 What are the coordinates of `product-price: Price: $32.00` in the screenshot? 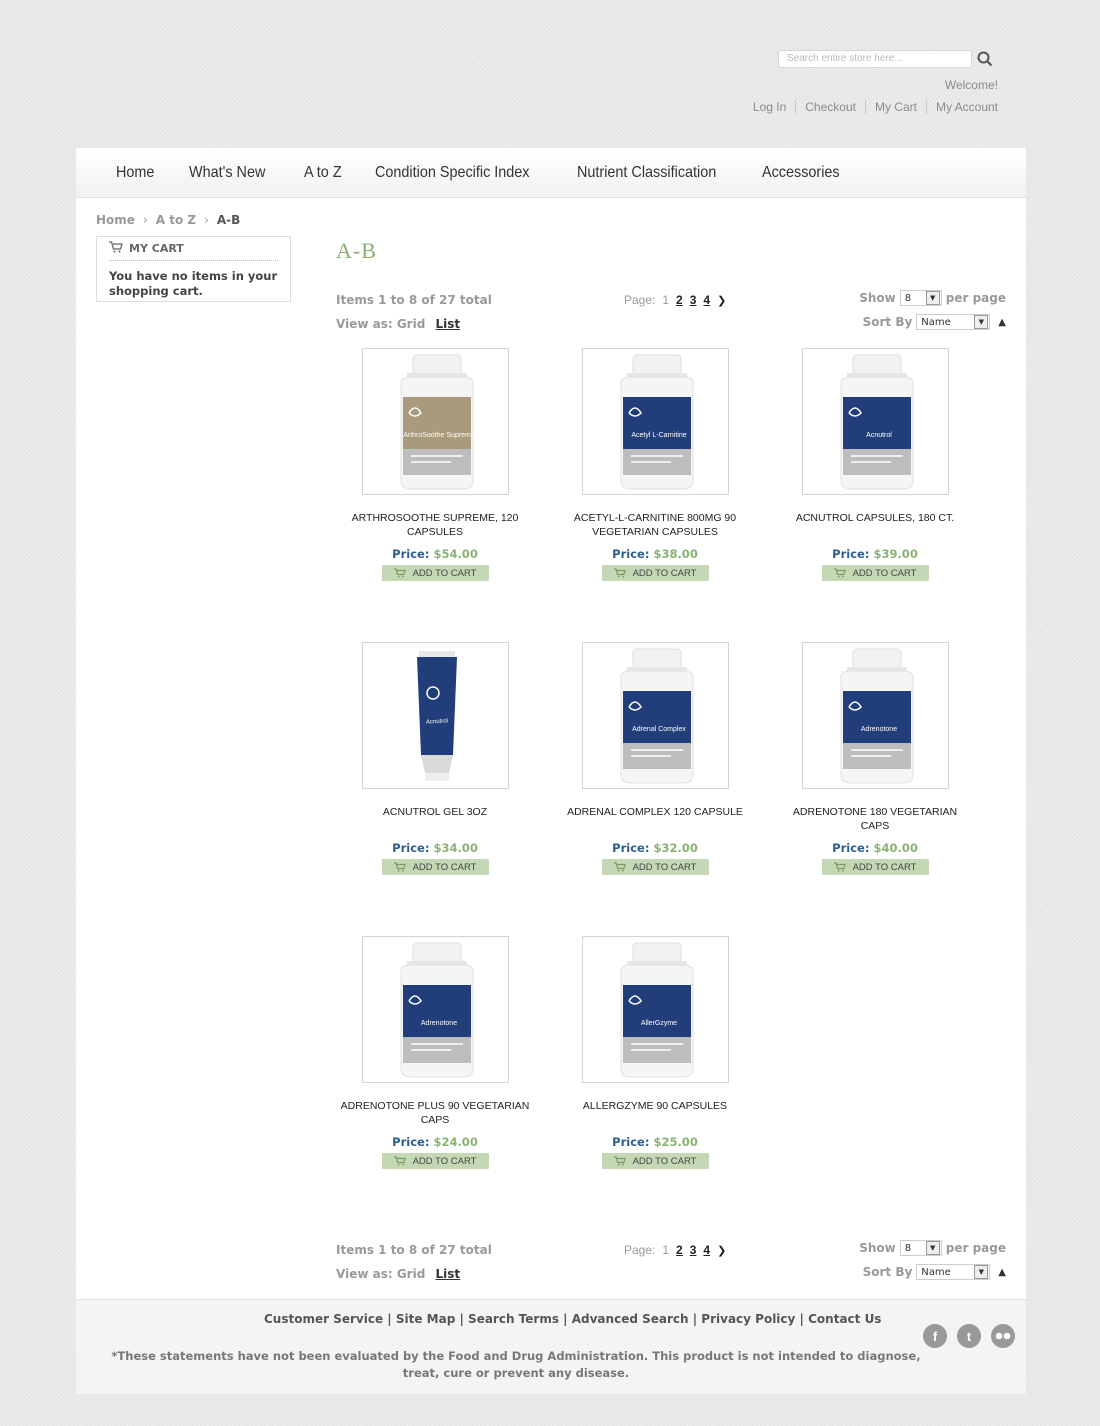 It's located at (655, 848).